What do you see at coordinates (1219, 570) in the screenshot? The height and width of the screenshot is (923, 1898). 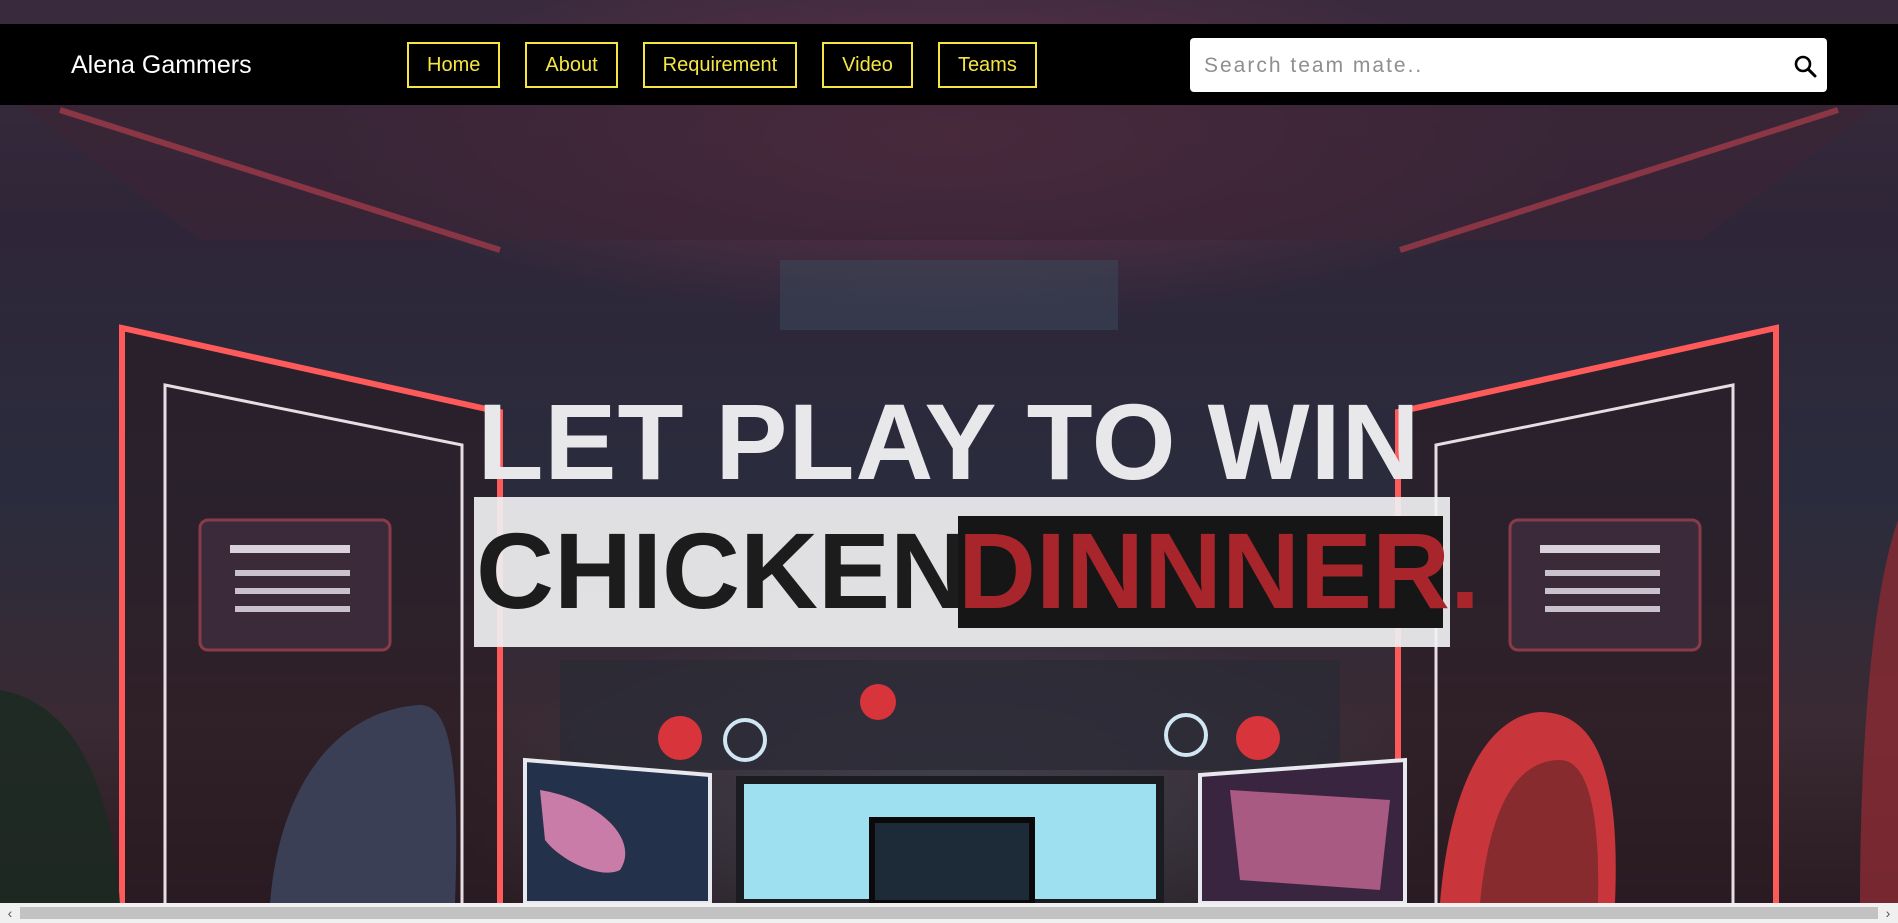 I see `hero-subheading-accent: DINNNER.` at bounding box center [1219, 570].